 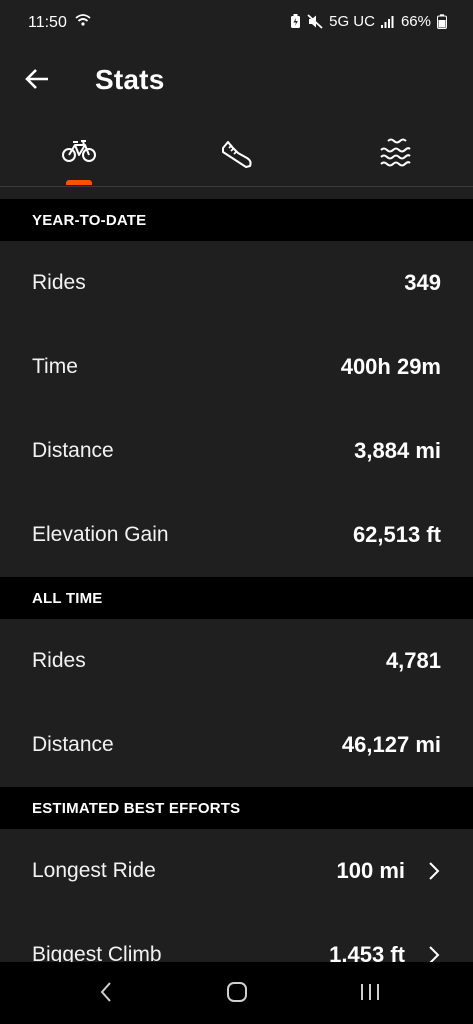 I want to click on stat-row-ytd-time: Time 400h 29m, so click(x=236, y=367).